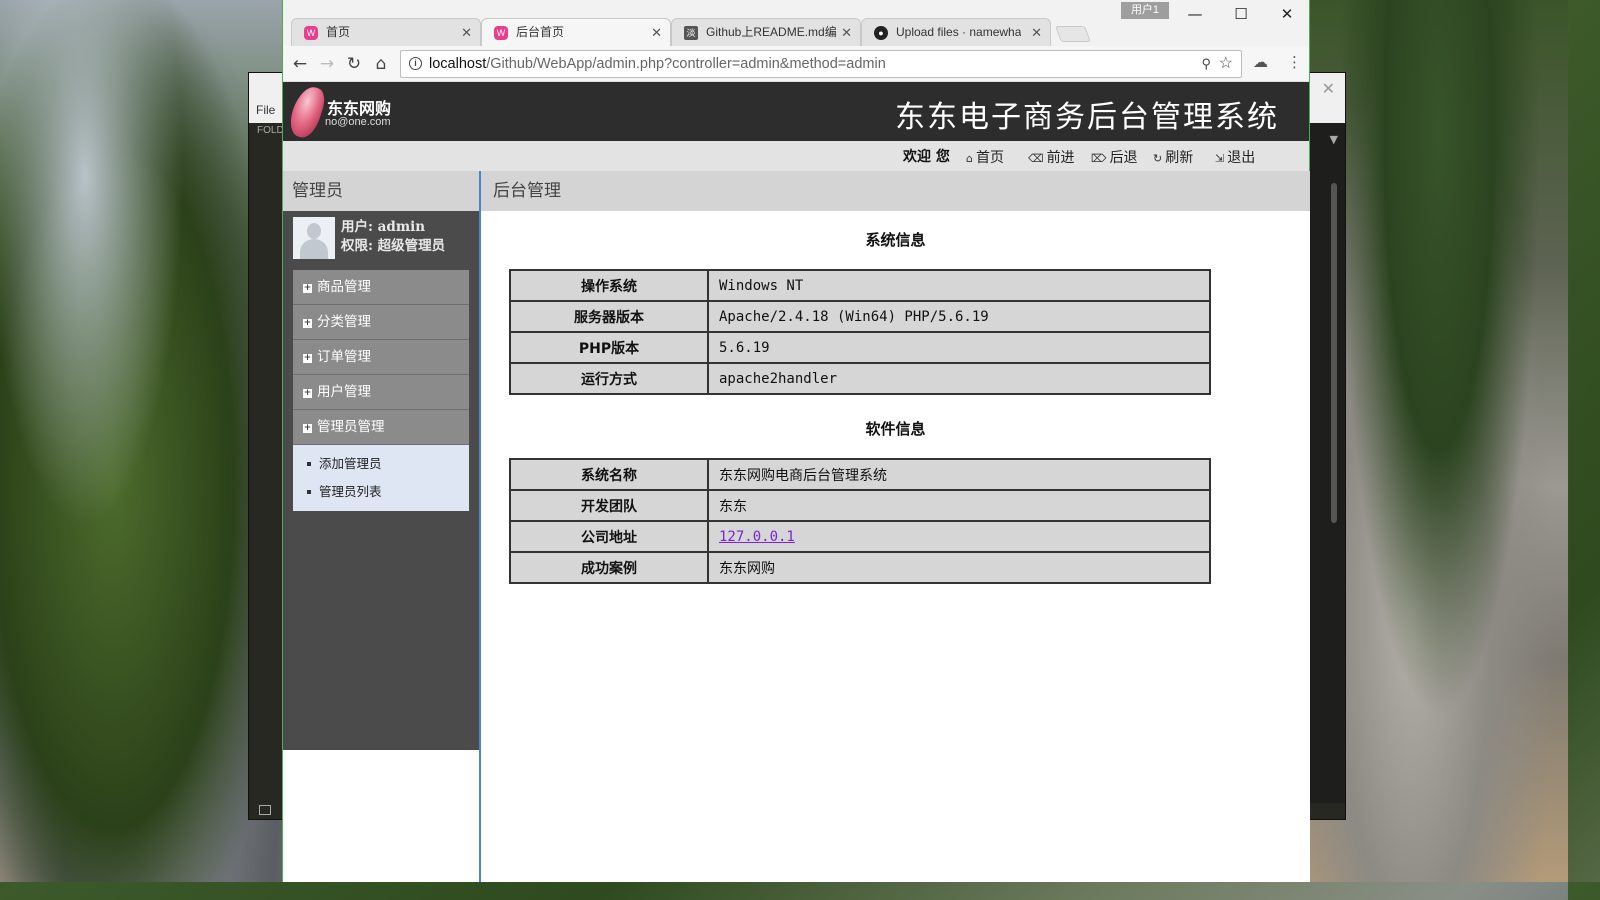 The width and height of the screenshot is (1600, 900). What do you see at coordinates (1294, 62) in the screenshot?
I see `menu-dots-icon: ⋮` at bounding box center [1294, 62].